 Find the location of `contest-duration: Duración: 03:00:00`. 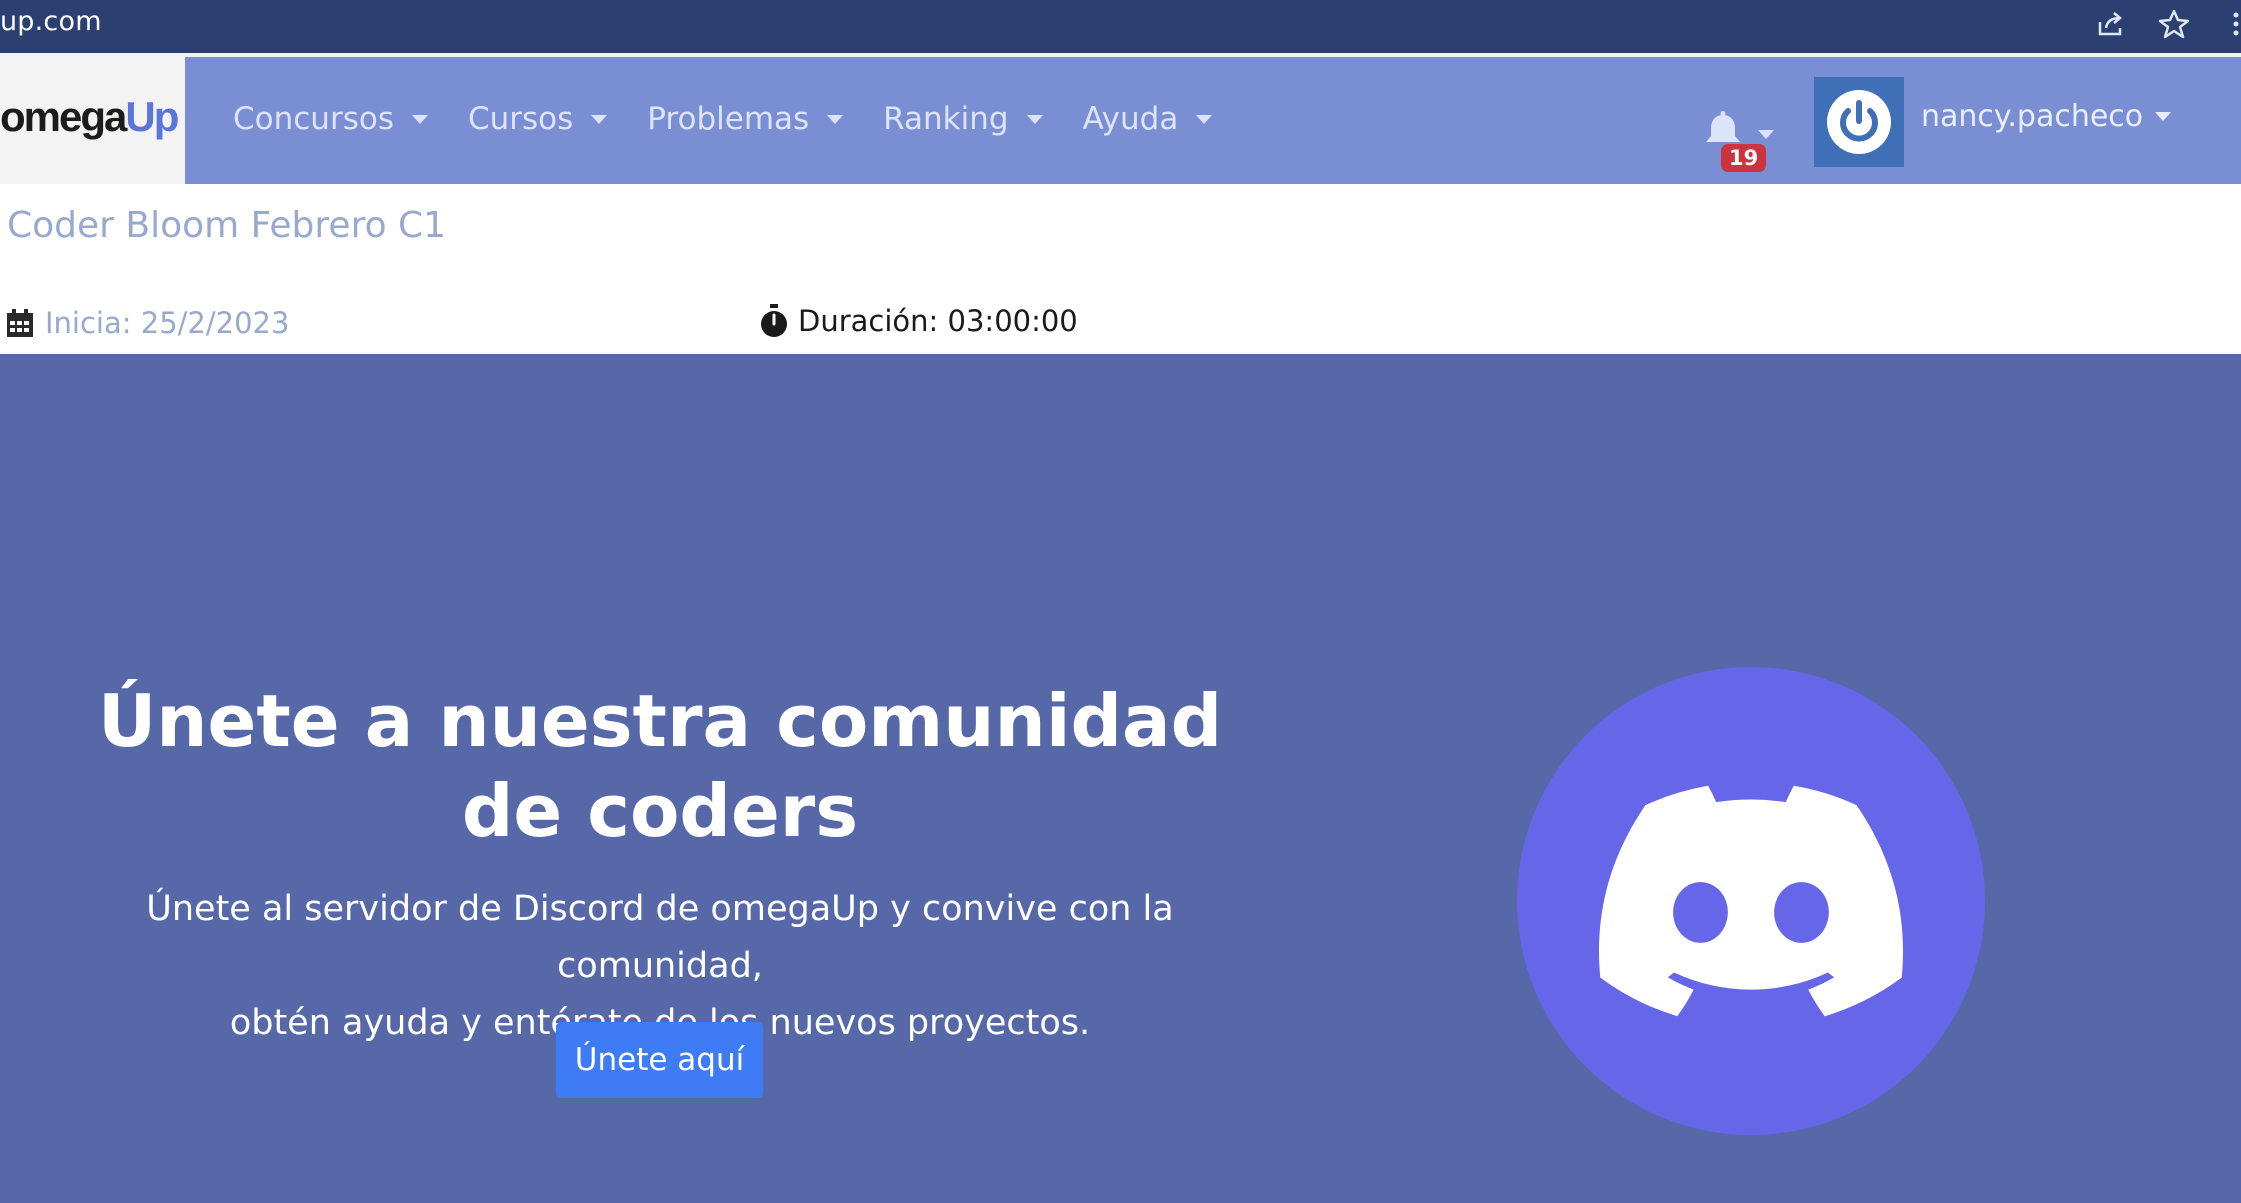

contest-duration: Duración: 03:00:00 is located at coordinates (919, 321).